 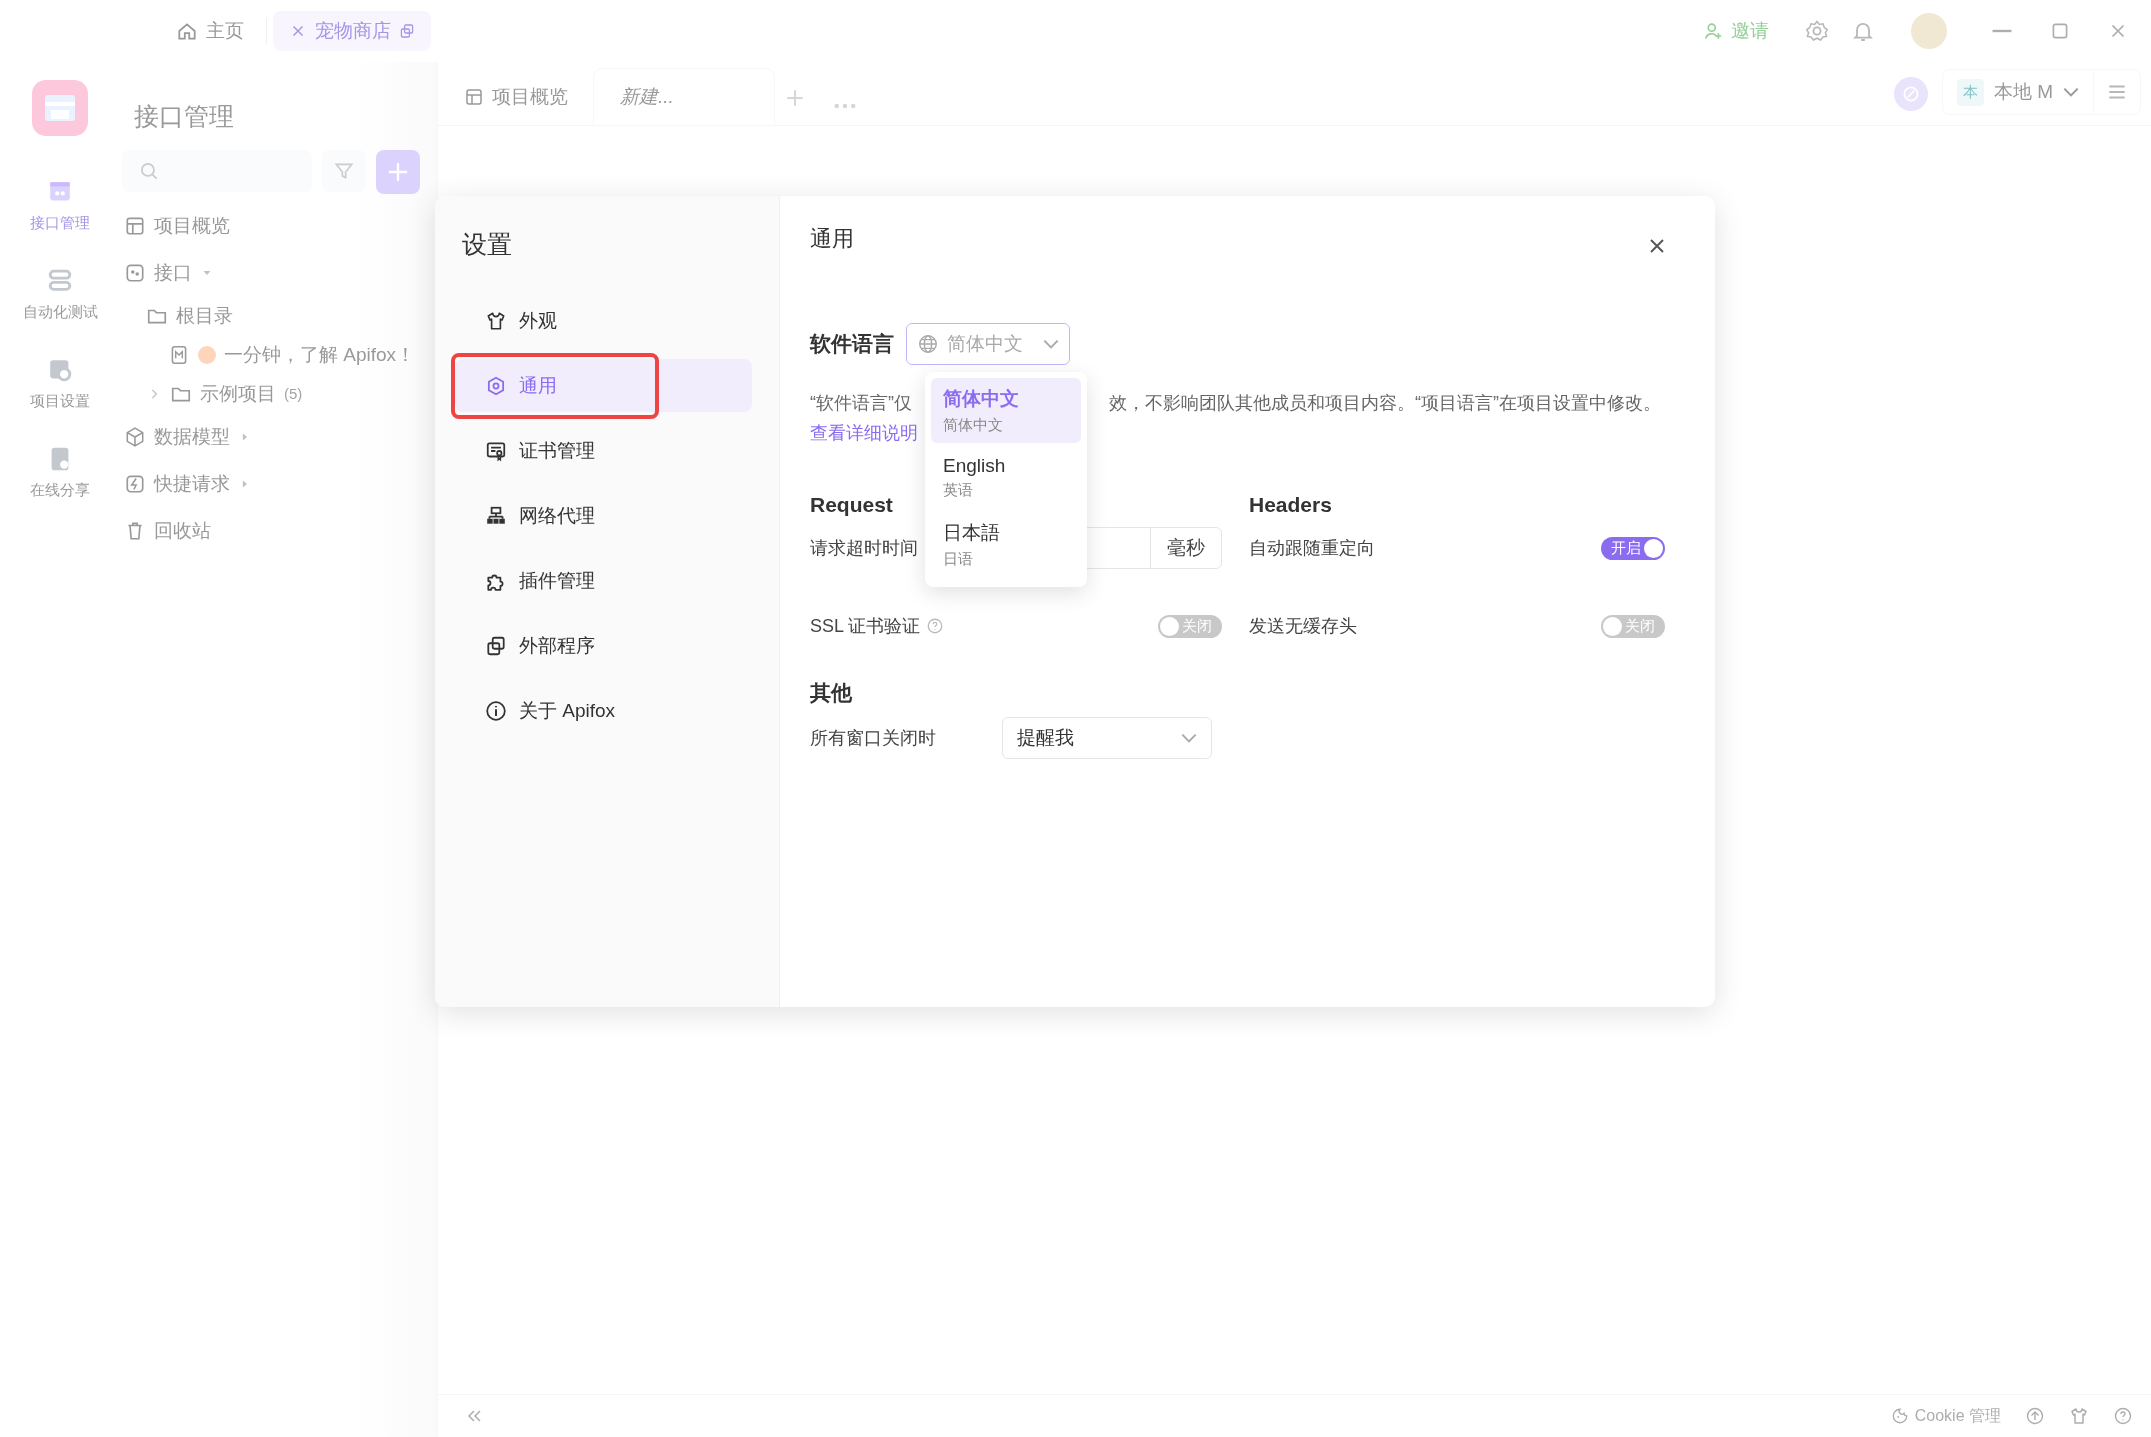 I want to click on setting-label: 发送无缓存头, so click(x=1303, y=626).